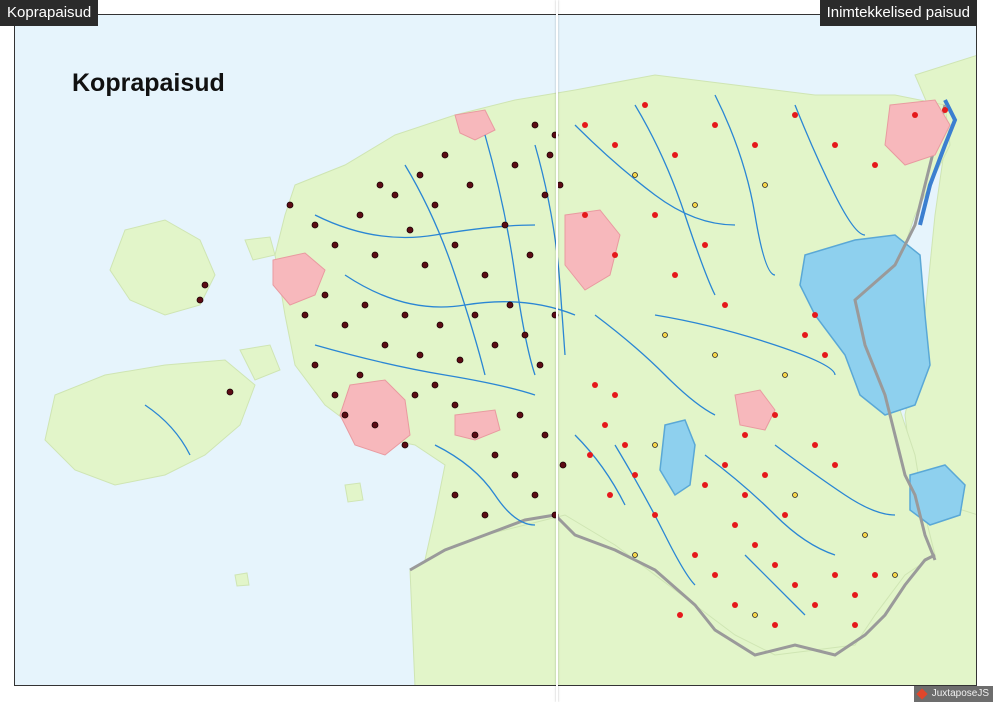 This screenshot has width=993, height=702. I want to click on ruhnu-island, so click(242, 579).